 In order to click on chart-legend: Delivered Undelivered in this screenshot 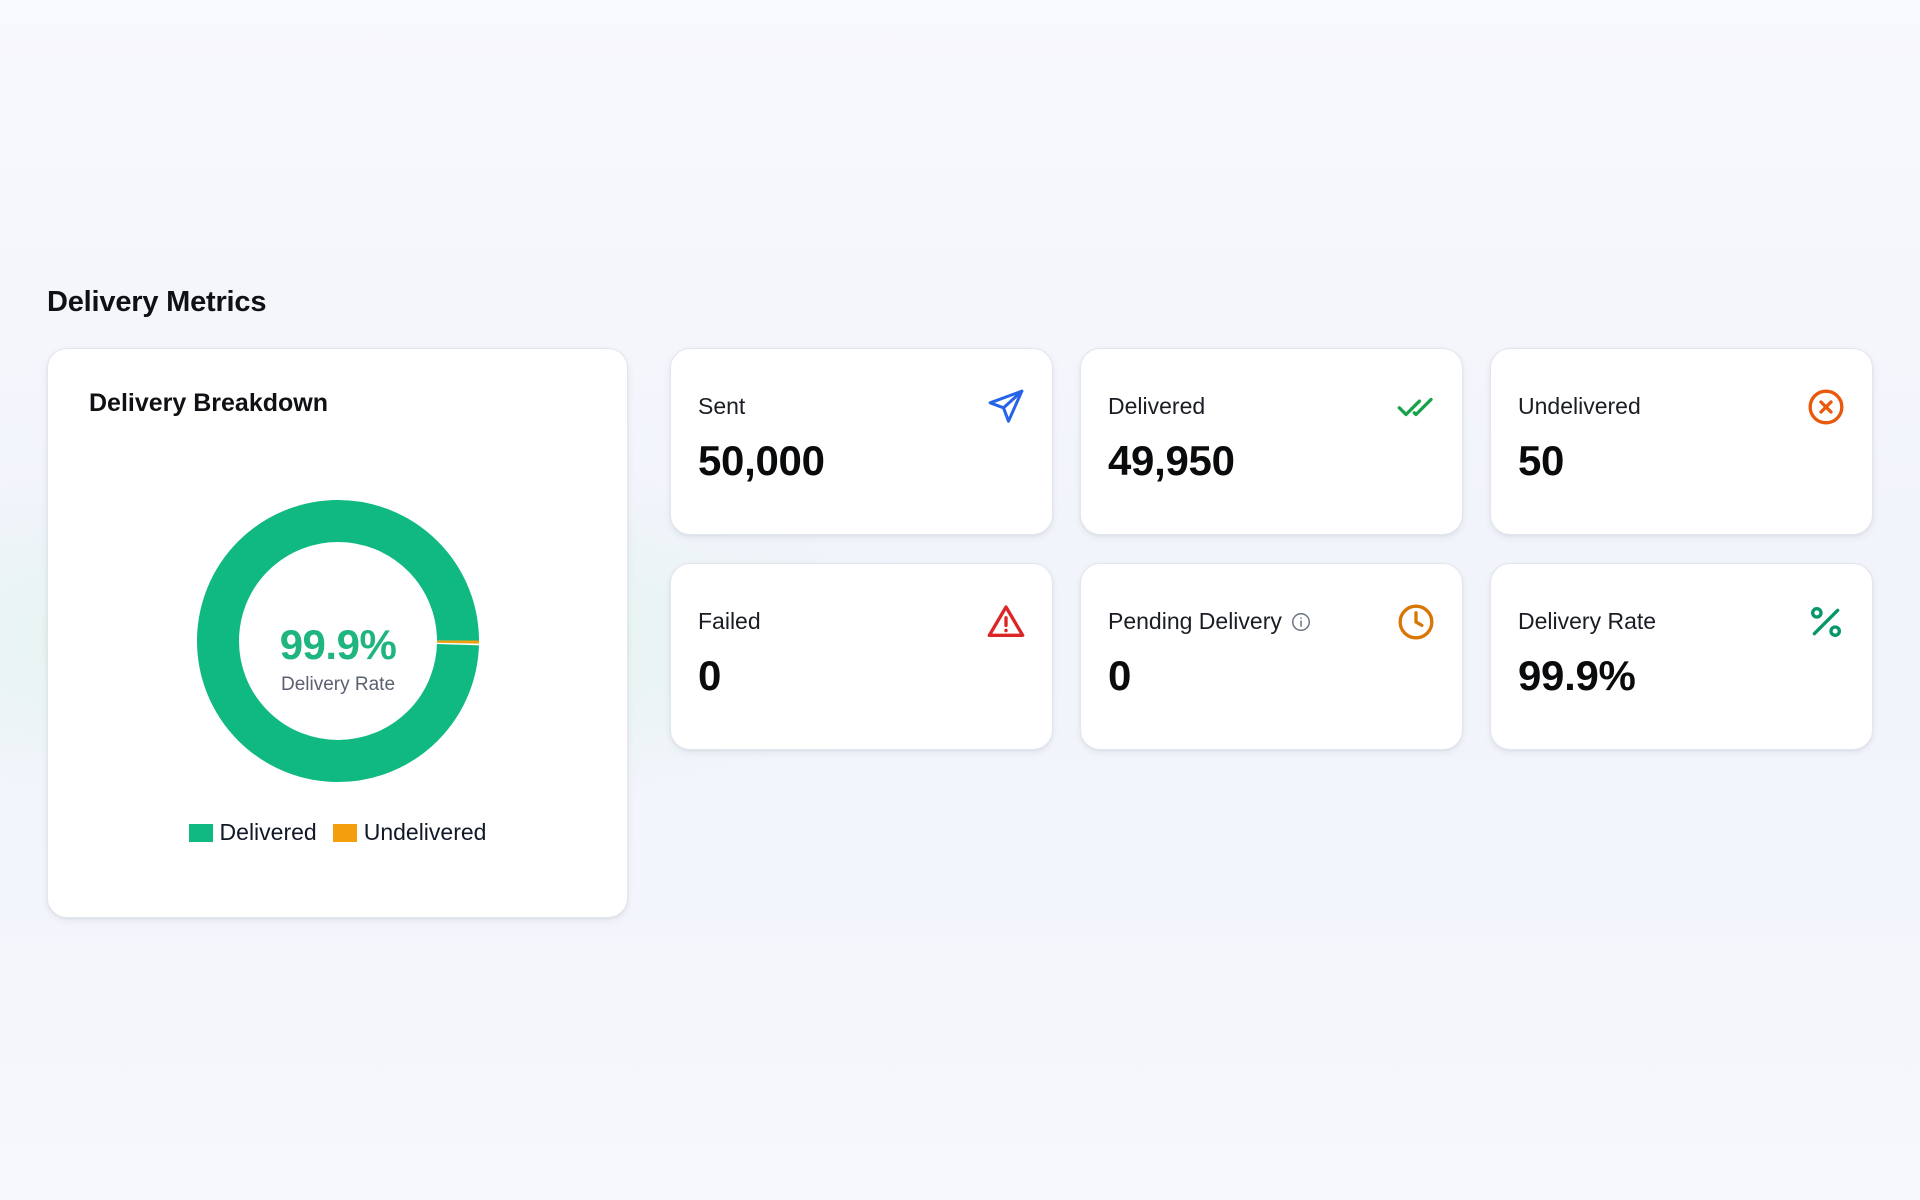, I will do `click(337, 832)`.